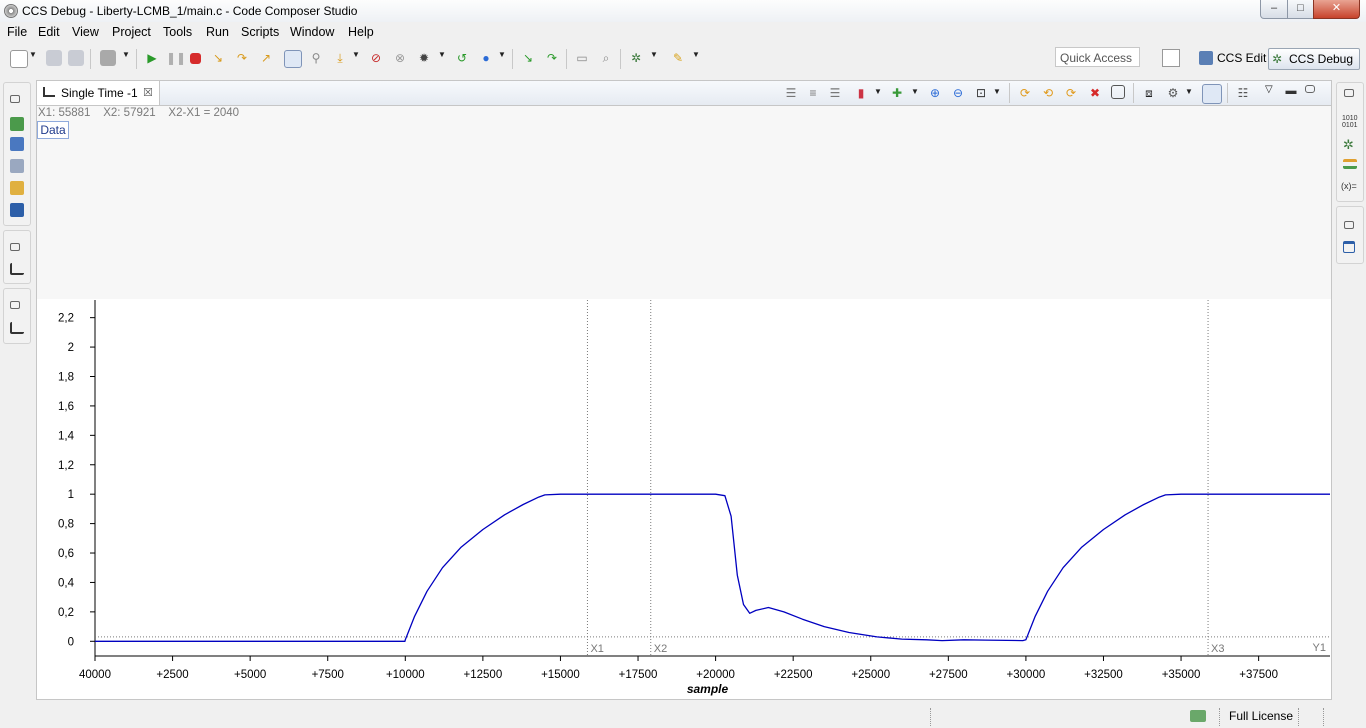  Describe the element at coordinates (17, 210) in the screenshot. I see `console-icon` at that location.